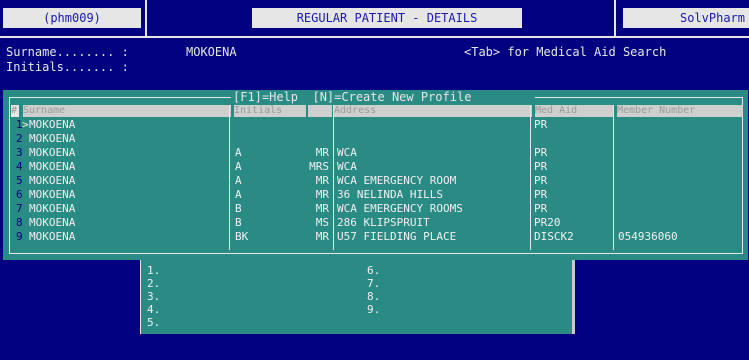  Describe the element at coordinates (373, 283) in the screenshot. I see `history-slot: 7.` at that location.